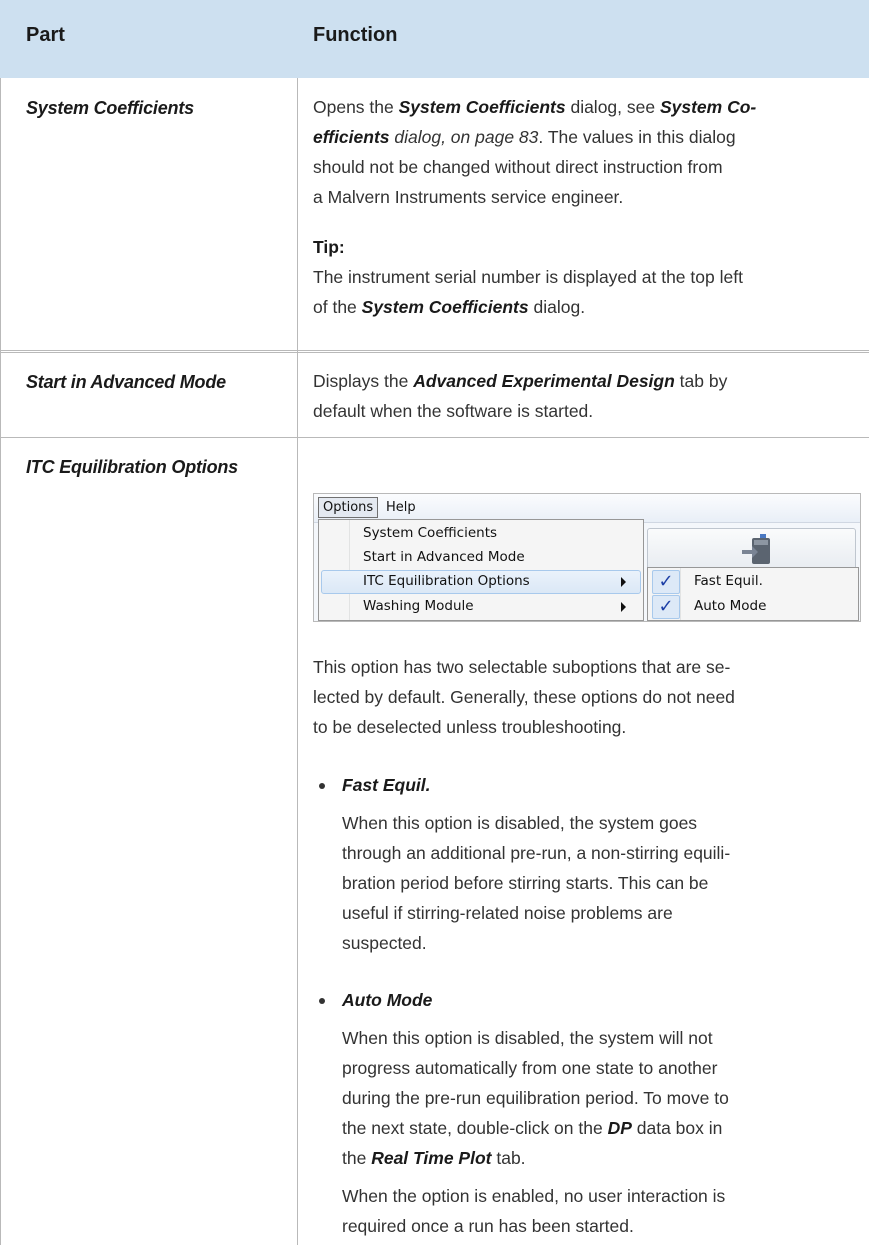 Image resolution: width=869 pixels, height=1245 pixels. I want to click on part-itc-equilibration: ITC Equilibration Options, so click(132, 467).